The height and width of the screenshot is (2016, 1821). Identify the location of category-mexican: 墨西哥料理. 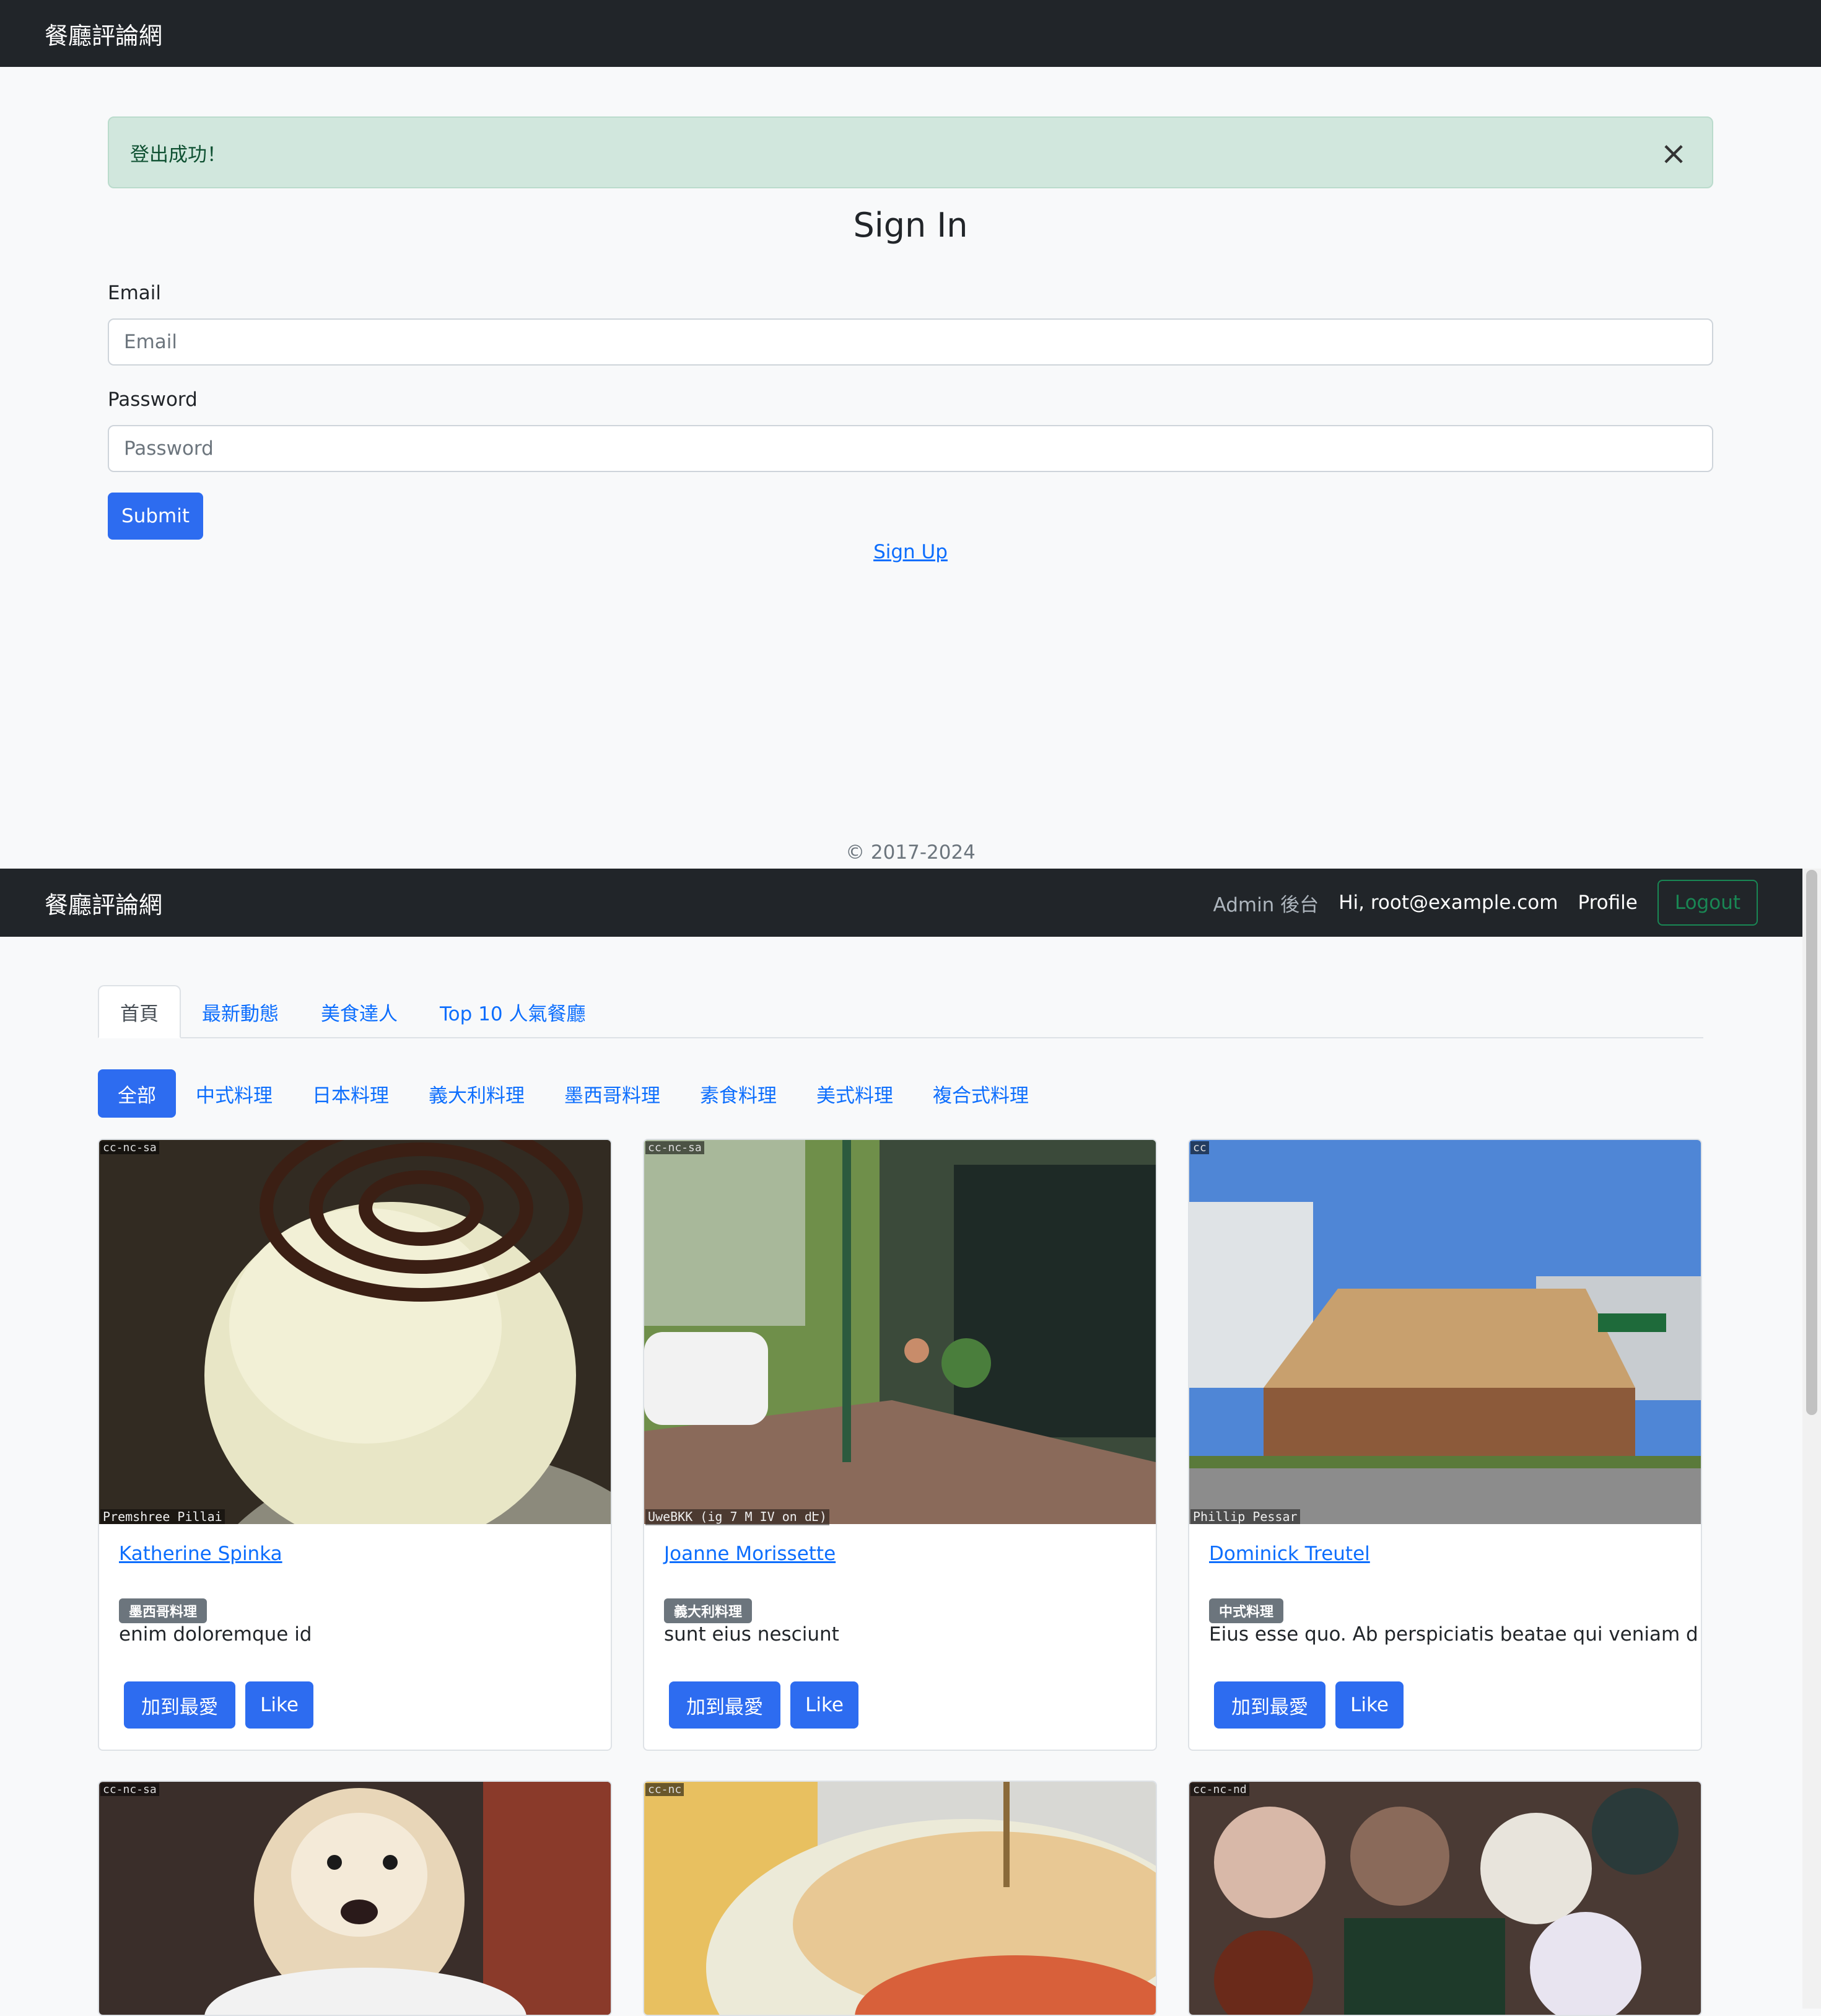
(612, 1093).